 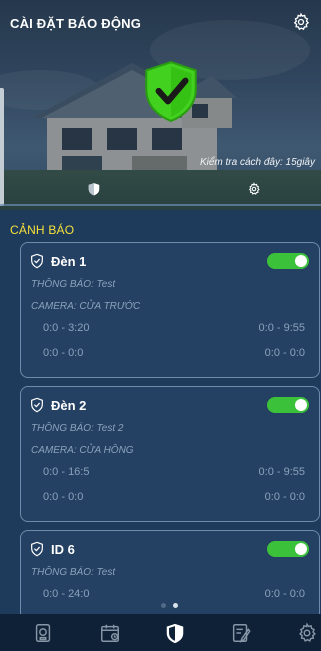 I want to click on alert-name: ID 6, so click(x=63, y=549).